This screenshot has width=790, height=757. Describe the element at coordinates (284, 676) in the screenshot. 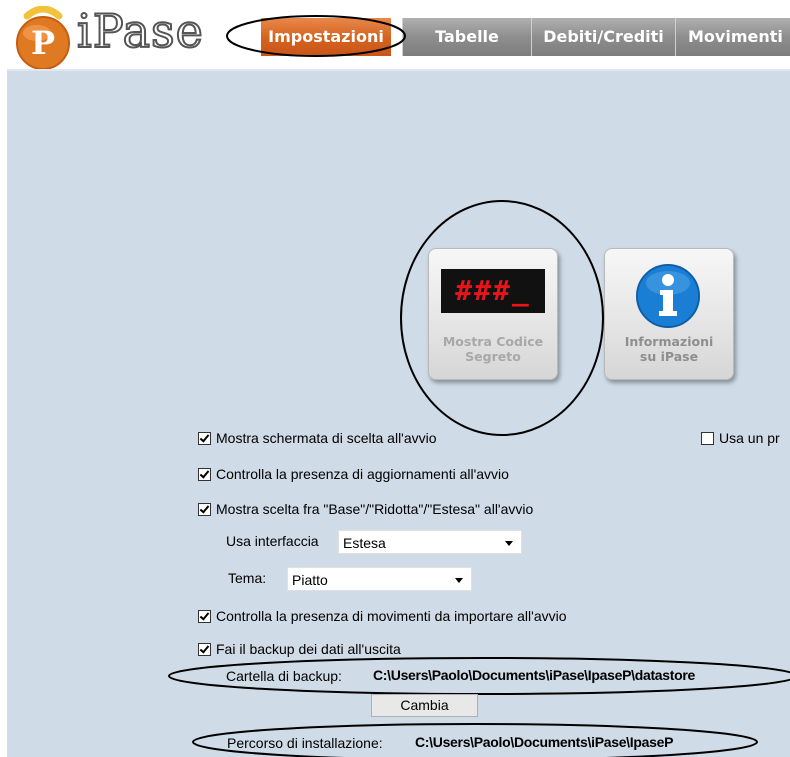

I see `backup-folder-label: Cartella di backup:` at that location.